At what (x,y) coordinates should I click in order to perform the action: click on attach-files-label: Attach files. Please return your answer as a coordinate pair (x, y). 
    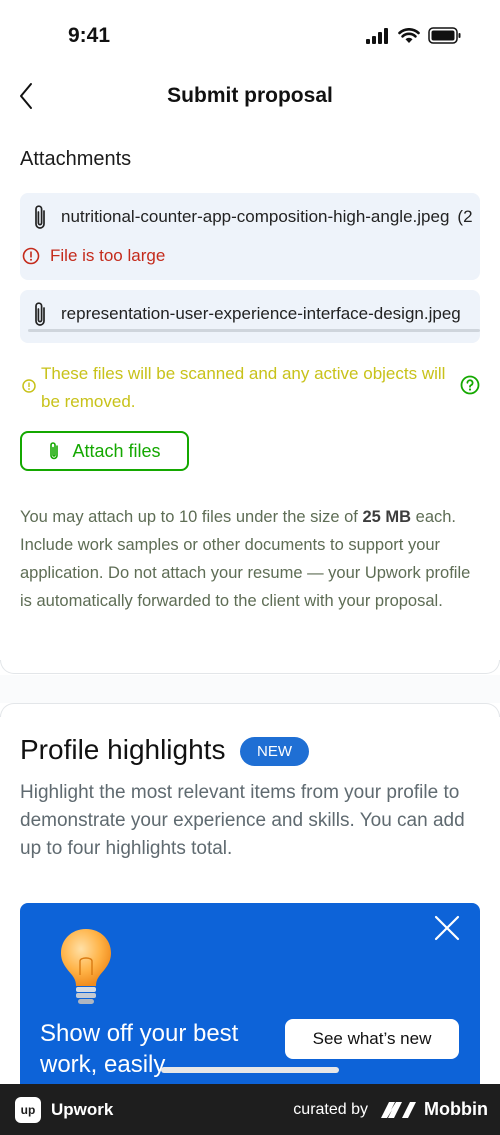
    Looking at the image, I should click on (116, 450).